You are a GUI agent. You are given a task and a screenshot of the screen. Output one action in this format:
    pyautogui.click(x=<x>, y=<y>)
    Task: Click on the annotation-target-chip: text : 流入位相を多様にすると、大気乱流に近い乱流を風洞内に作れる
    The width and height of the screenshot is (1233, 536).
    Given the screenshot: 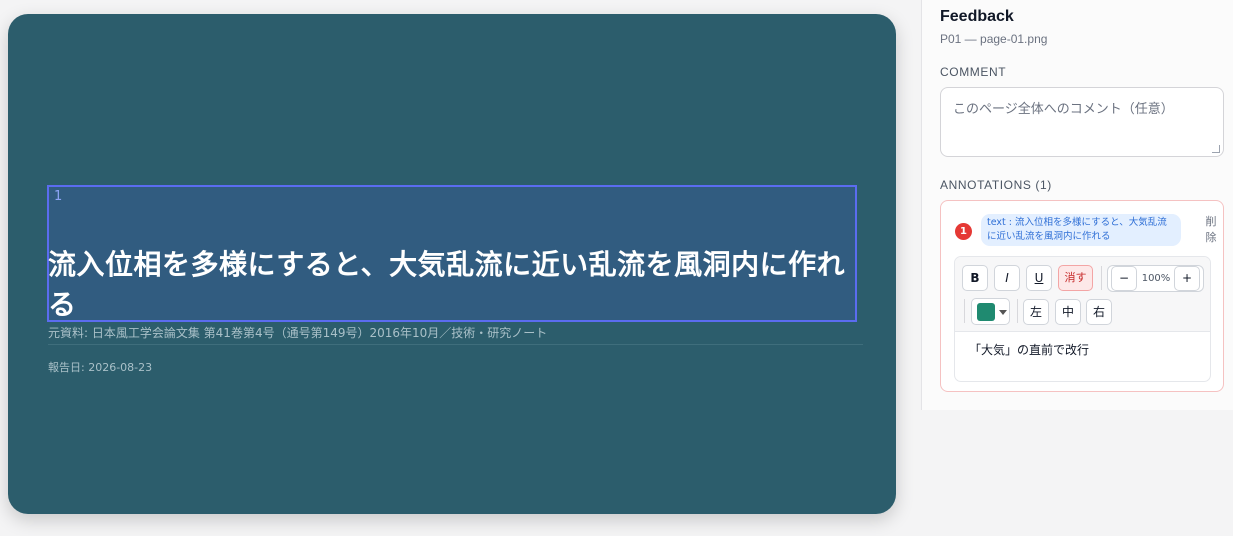 What is the action you would take?
    pyautogui.click(x=1081, y=230)
    